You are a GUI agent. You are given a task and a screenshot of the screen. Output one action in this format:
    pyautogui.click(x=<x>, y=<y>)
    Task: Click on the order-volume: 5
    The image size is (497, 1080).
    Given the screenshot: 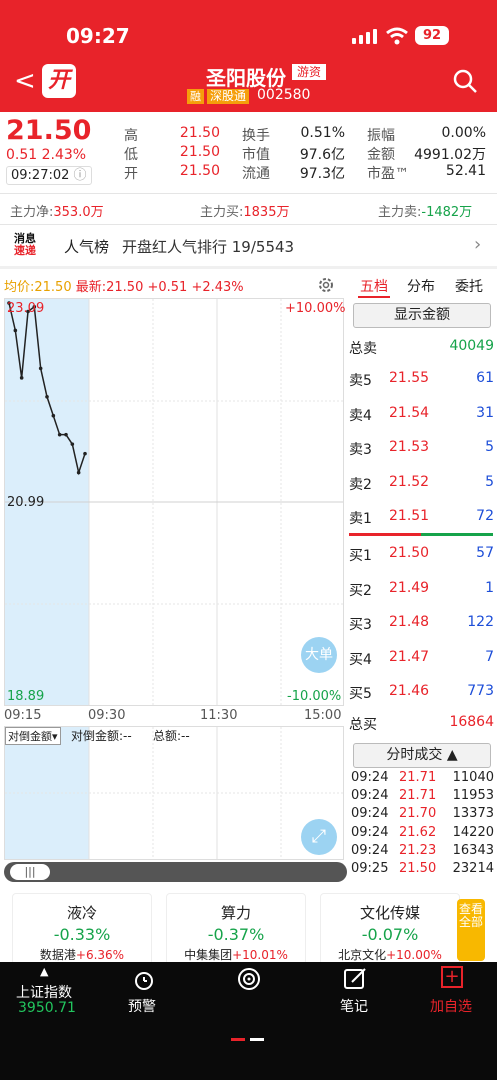 What is the action you would take?
    pyautogui.click(x=489, y=481)
    